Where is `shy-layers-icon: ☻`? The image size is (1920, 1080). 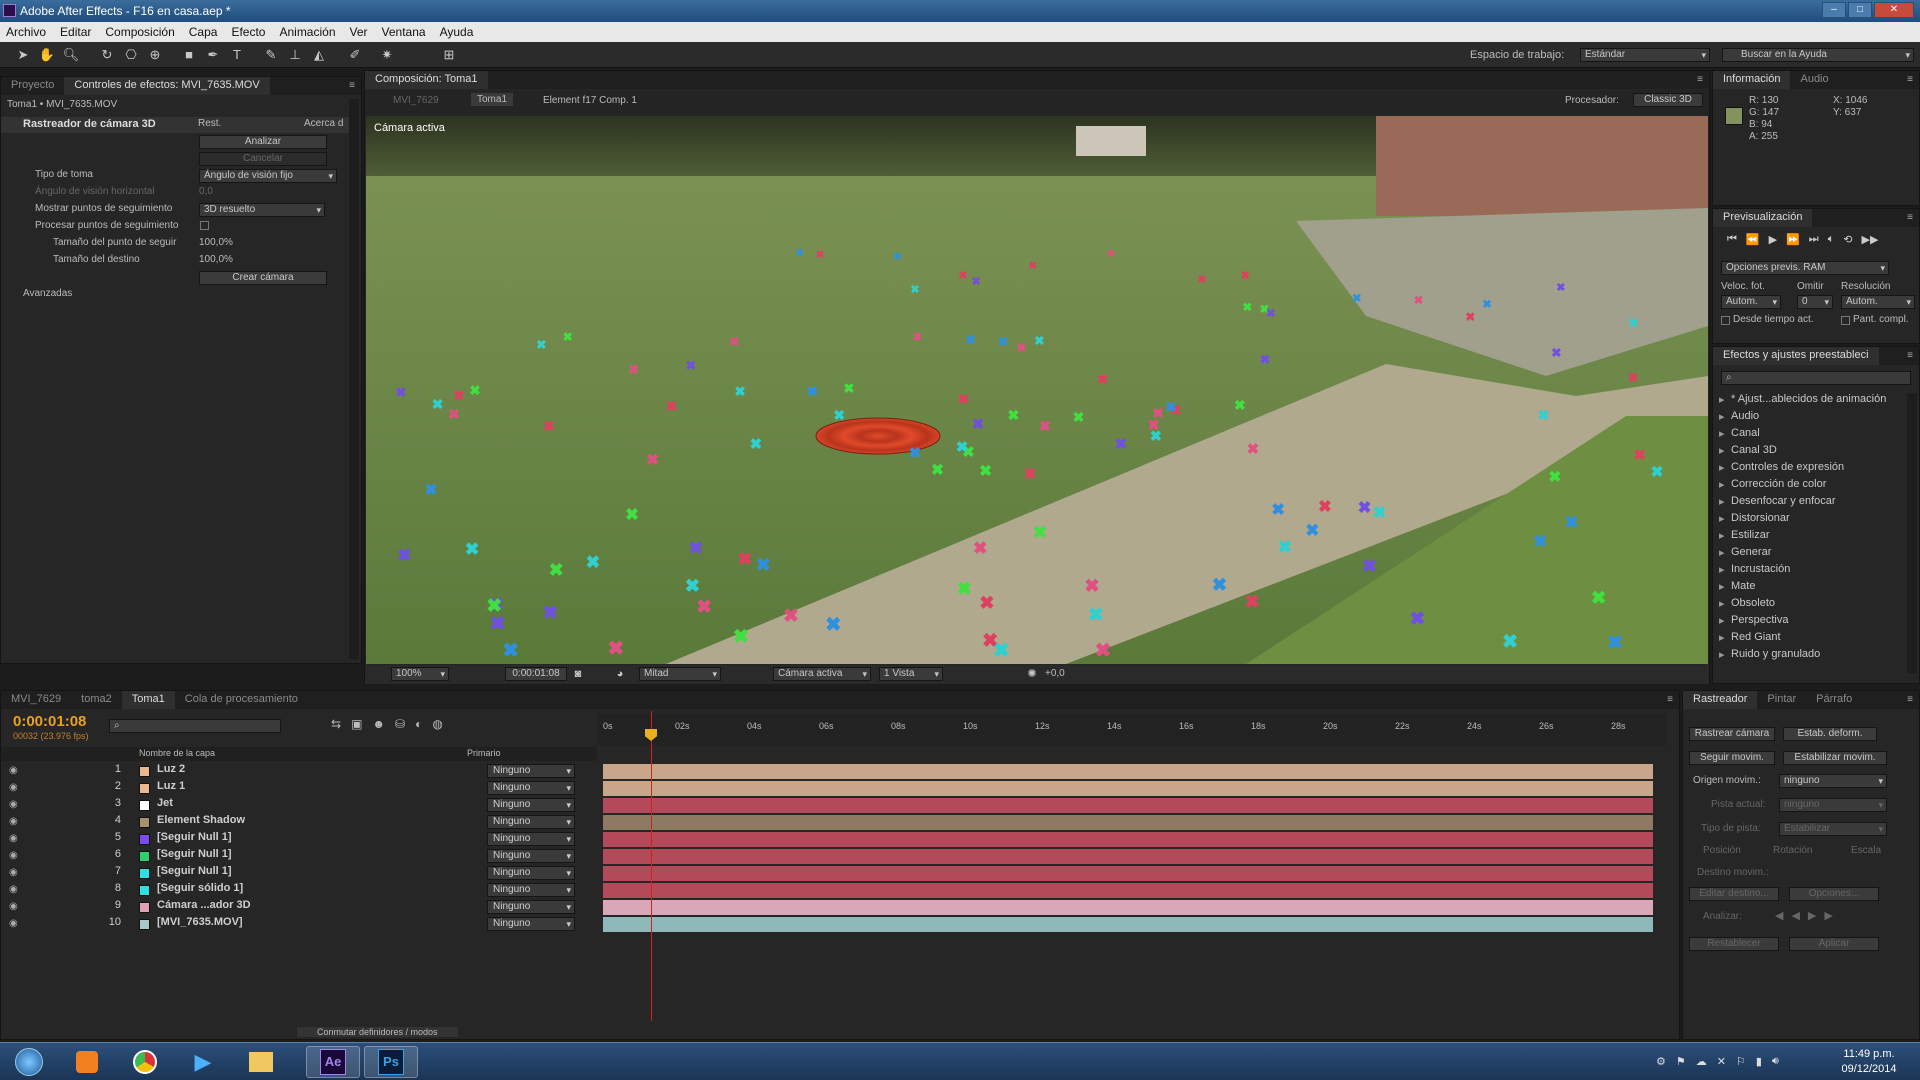
shy-layers-icon: ☻ is located at coordinates (378, 724).